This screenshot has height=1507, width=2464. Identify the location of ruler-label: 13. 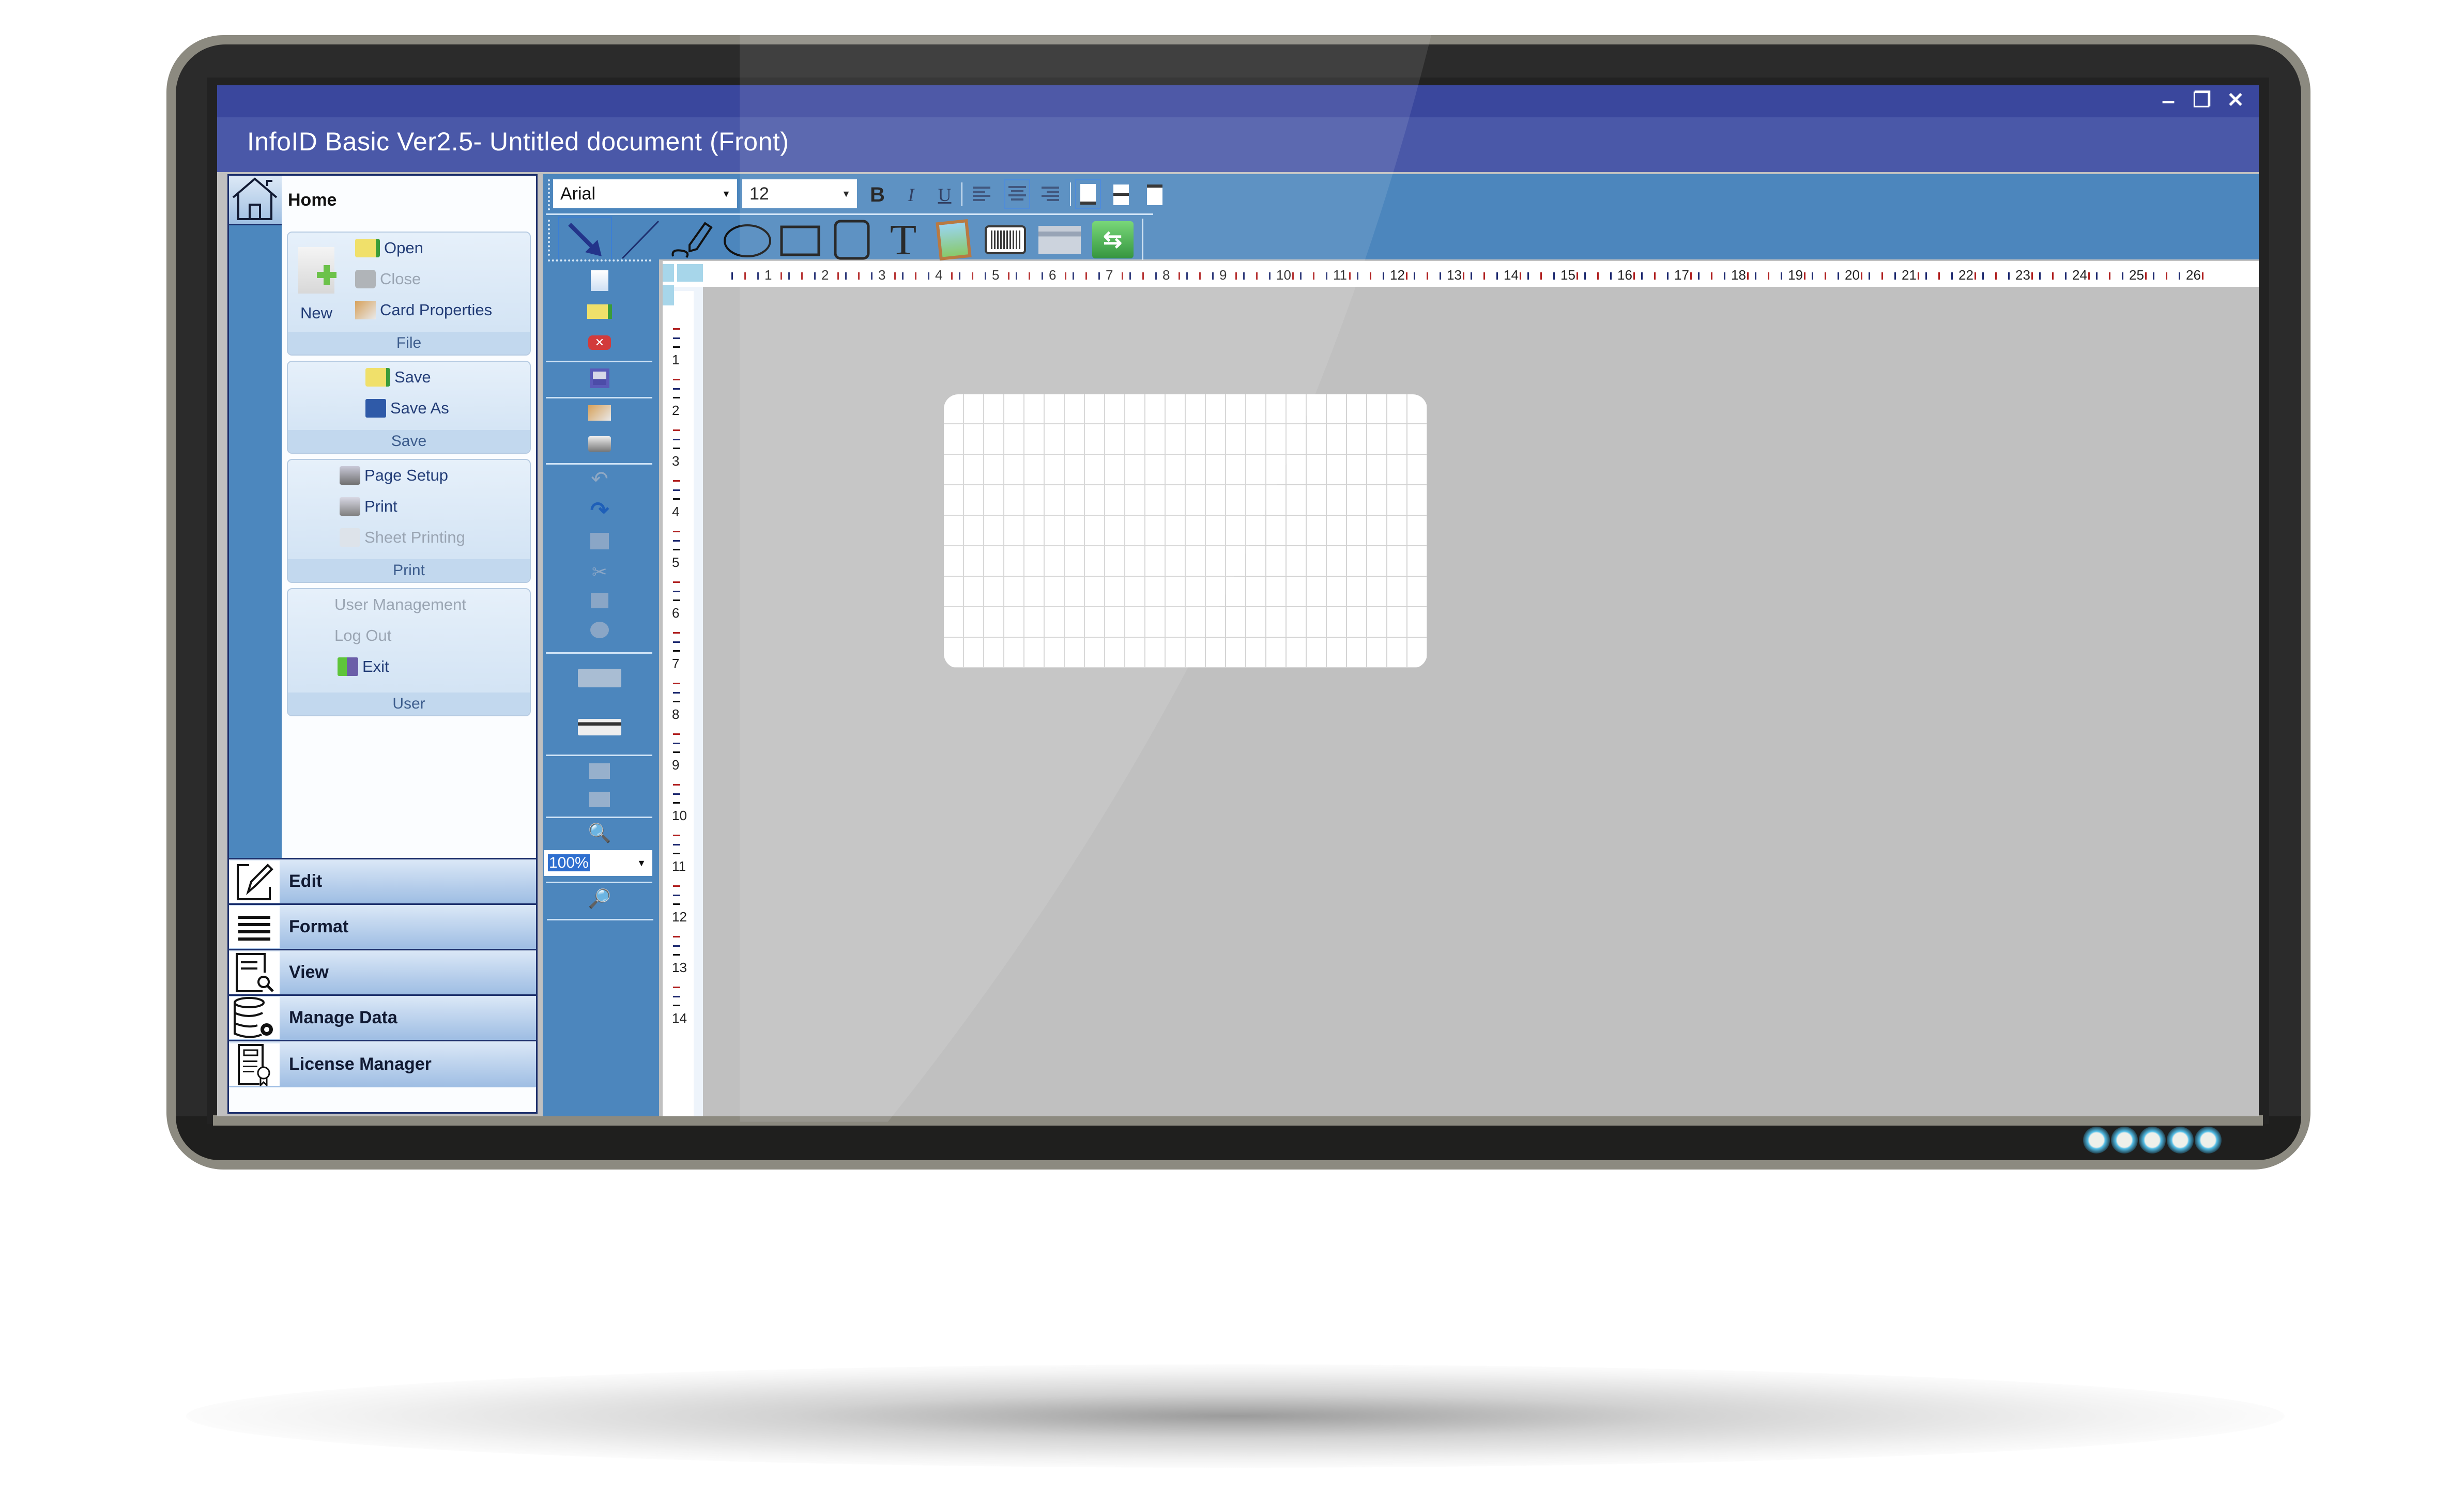
(679, 967).